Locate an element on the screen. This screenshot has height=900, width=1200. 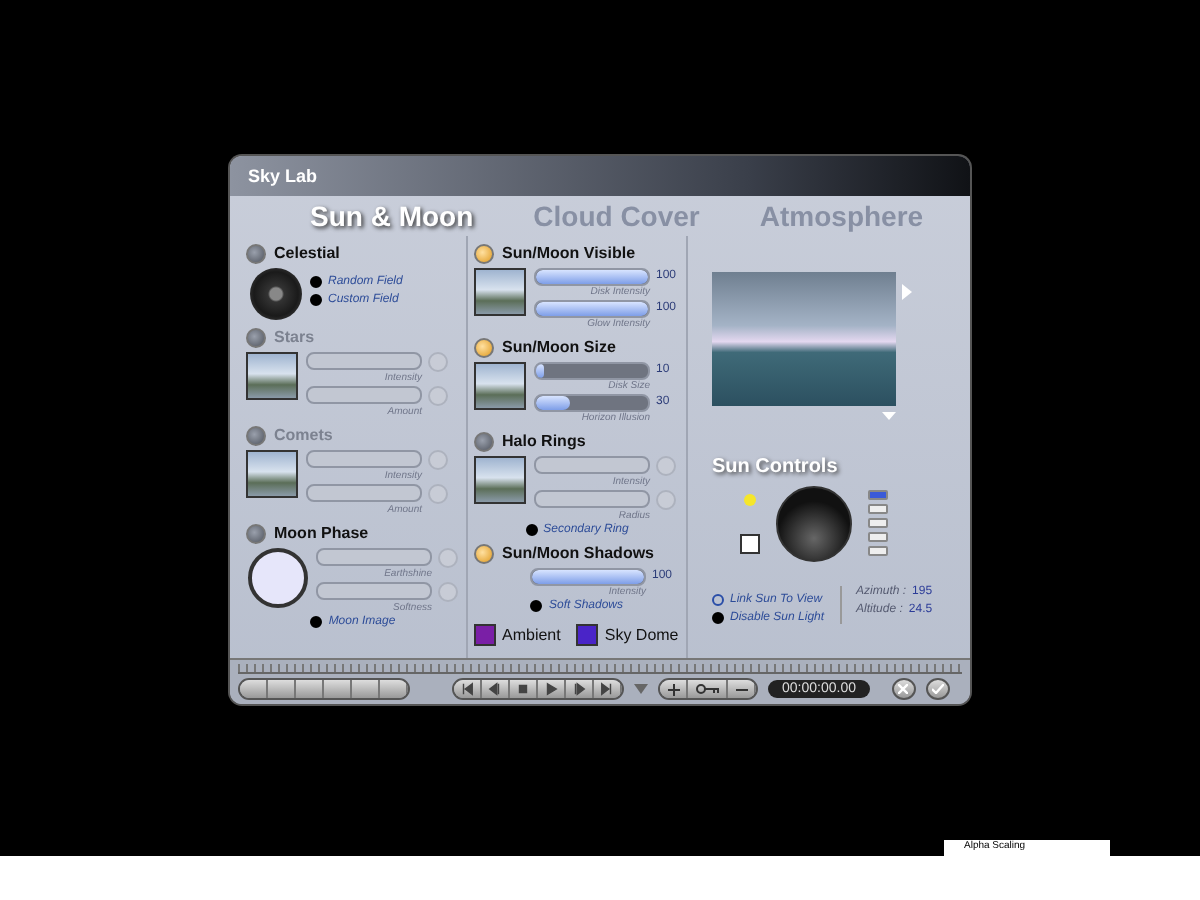
moon-circle is located at coordinates (278, 577).